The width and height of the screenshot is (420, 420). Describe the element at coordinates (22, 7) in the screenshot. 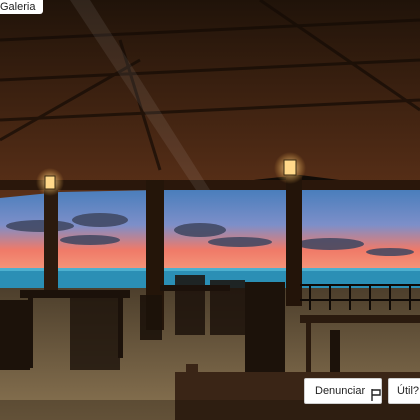

I see `gallery-label: Galeria` at that location.